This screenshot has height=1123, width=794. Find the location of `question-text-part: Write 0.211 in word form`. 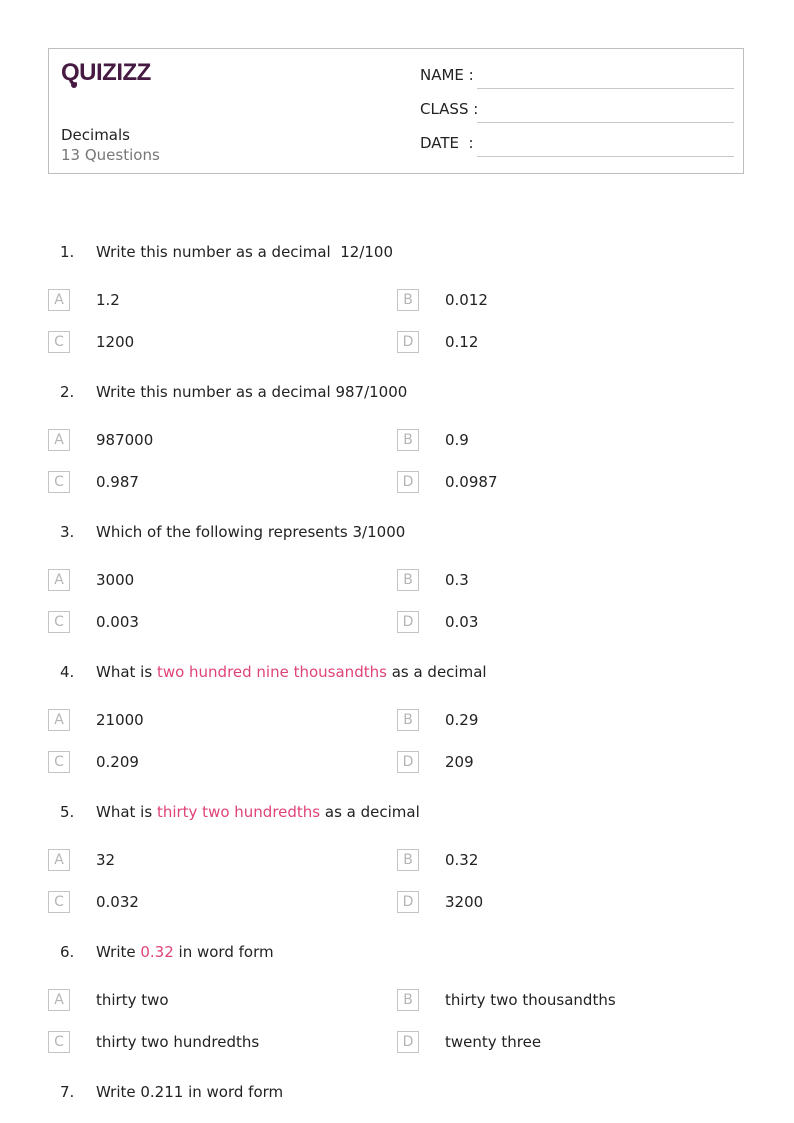

question-text-part: Write 0.211 in word form is located at coordinates (190, 1092).